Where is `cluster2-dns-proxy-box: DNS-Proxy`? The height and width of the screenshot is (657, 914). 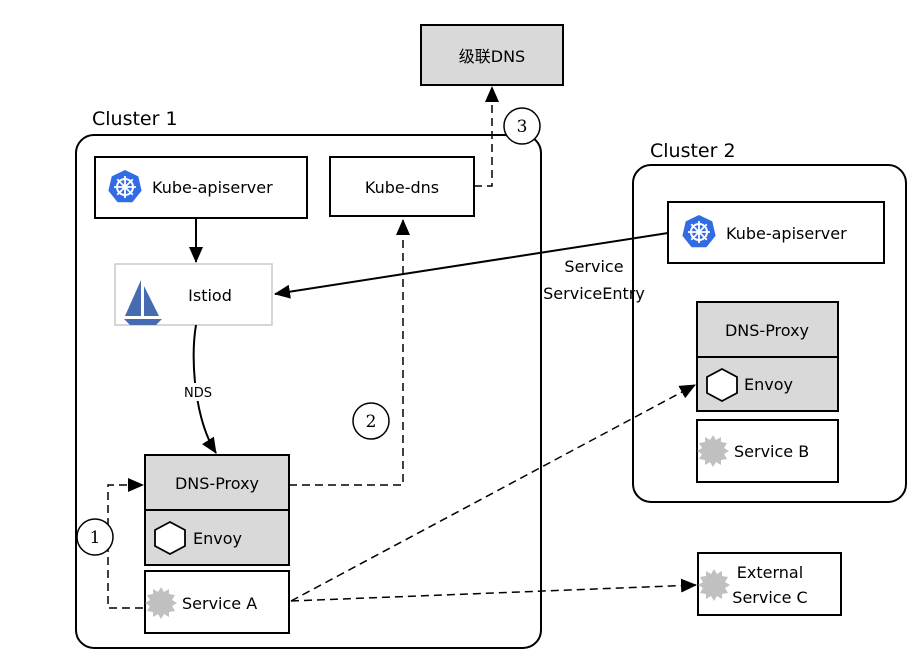
cluster2-dns-proxy-box: DNS-Proxy is located at coordinates (767, 329).